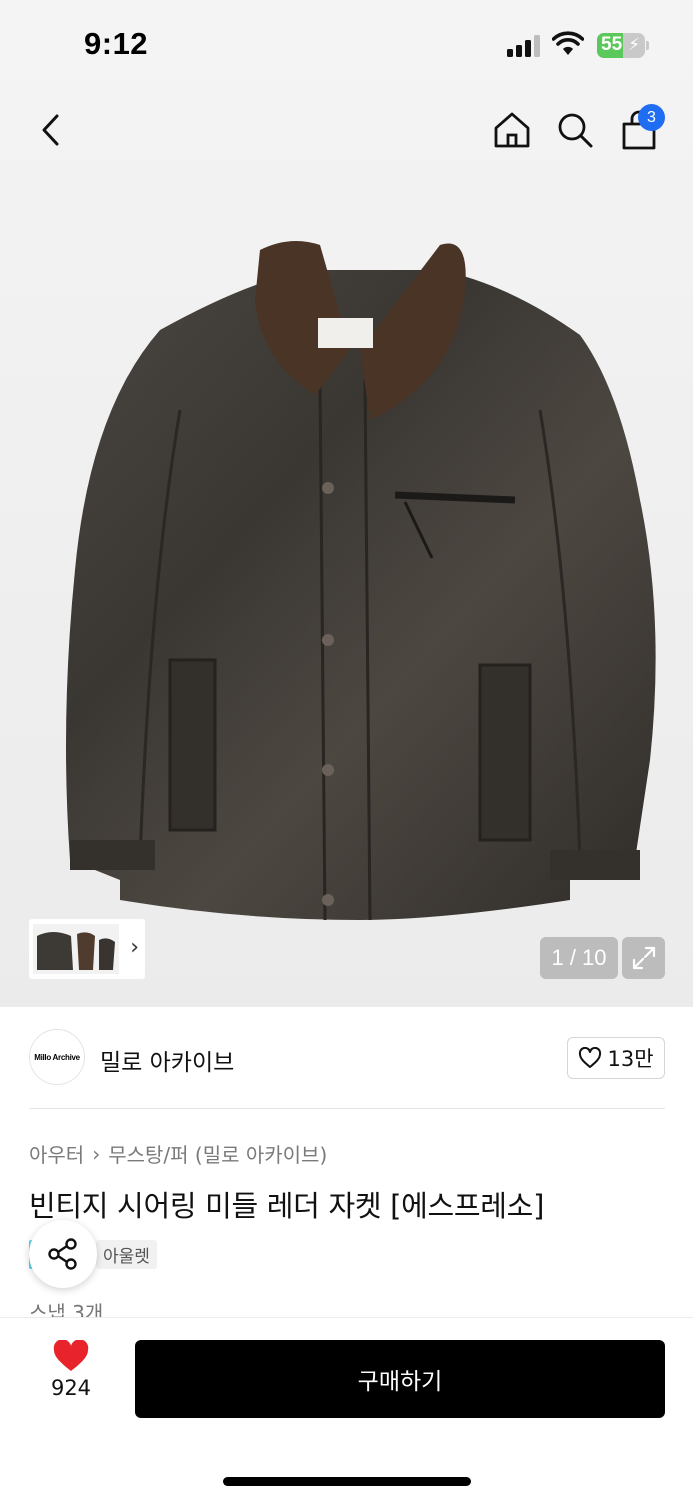 Image resolution: width=693 pixels, height=1500 pixels. What do you see at coordinates (590, 1057) in the screenshot?
I see `heart-outline-icon` at bounding box center [590, 1057].